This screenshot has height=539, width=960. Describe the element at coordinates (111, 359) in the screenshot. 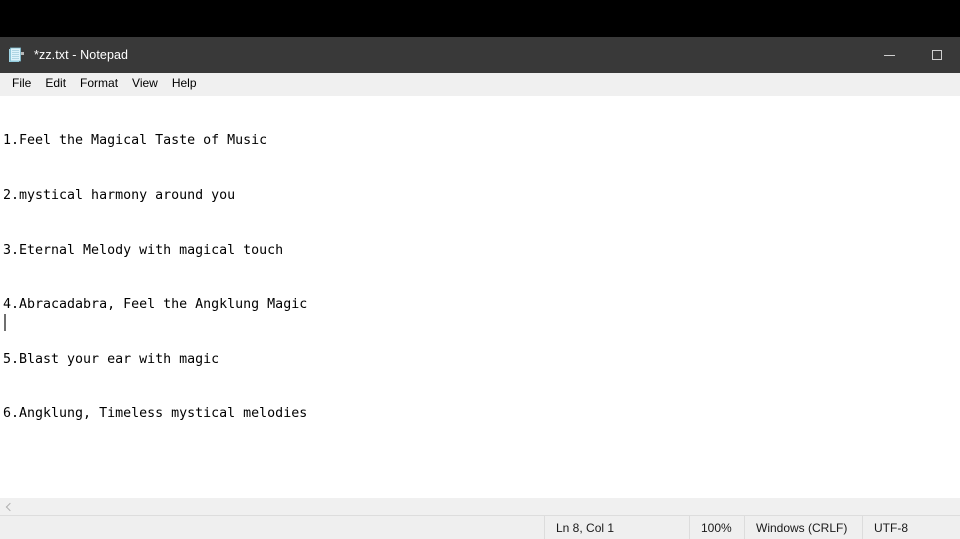

I see `text-line: 5.Blast your ear with magic` at that location.